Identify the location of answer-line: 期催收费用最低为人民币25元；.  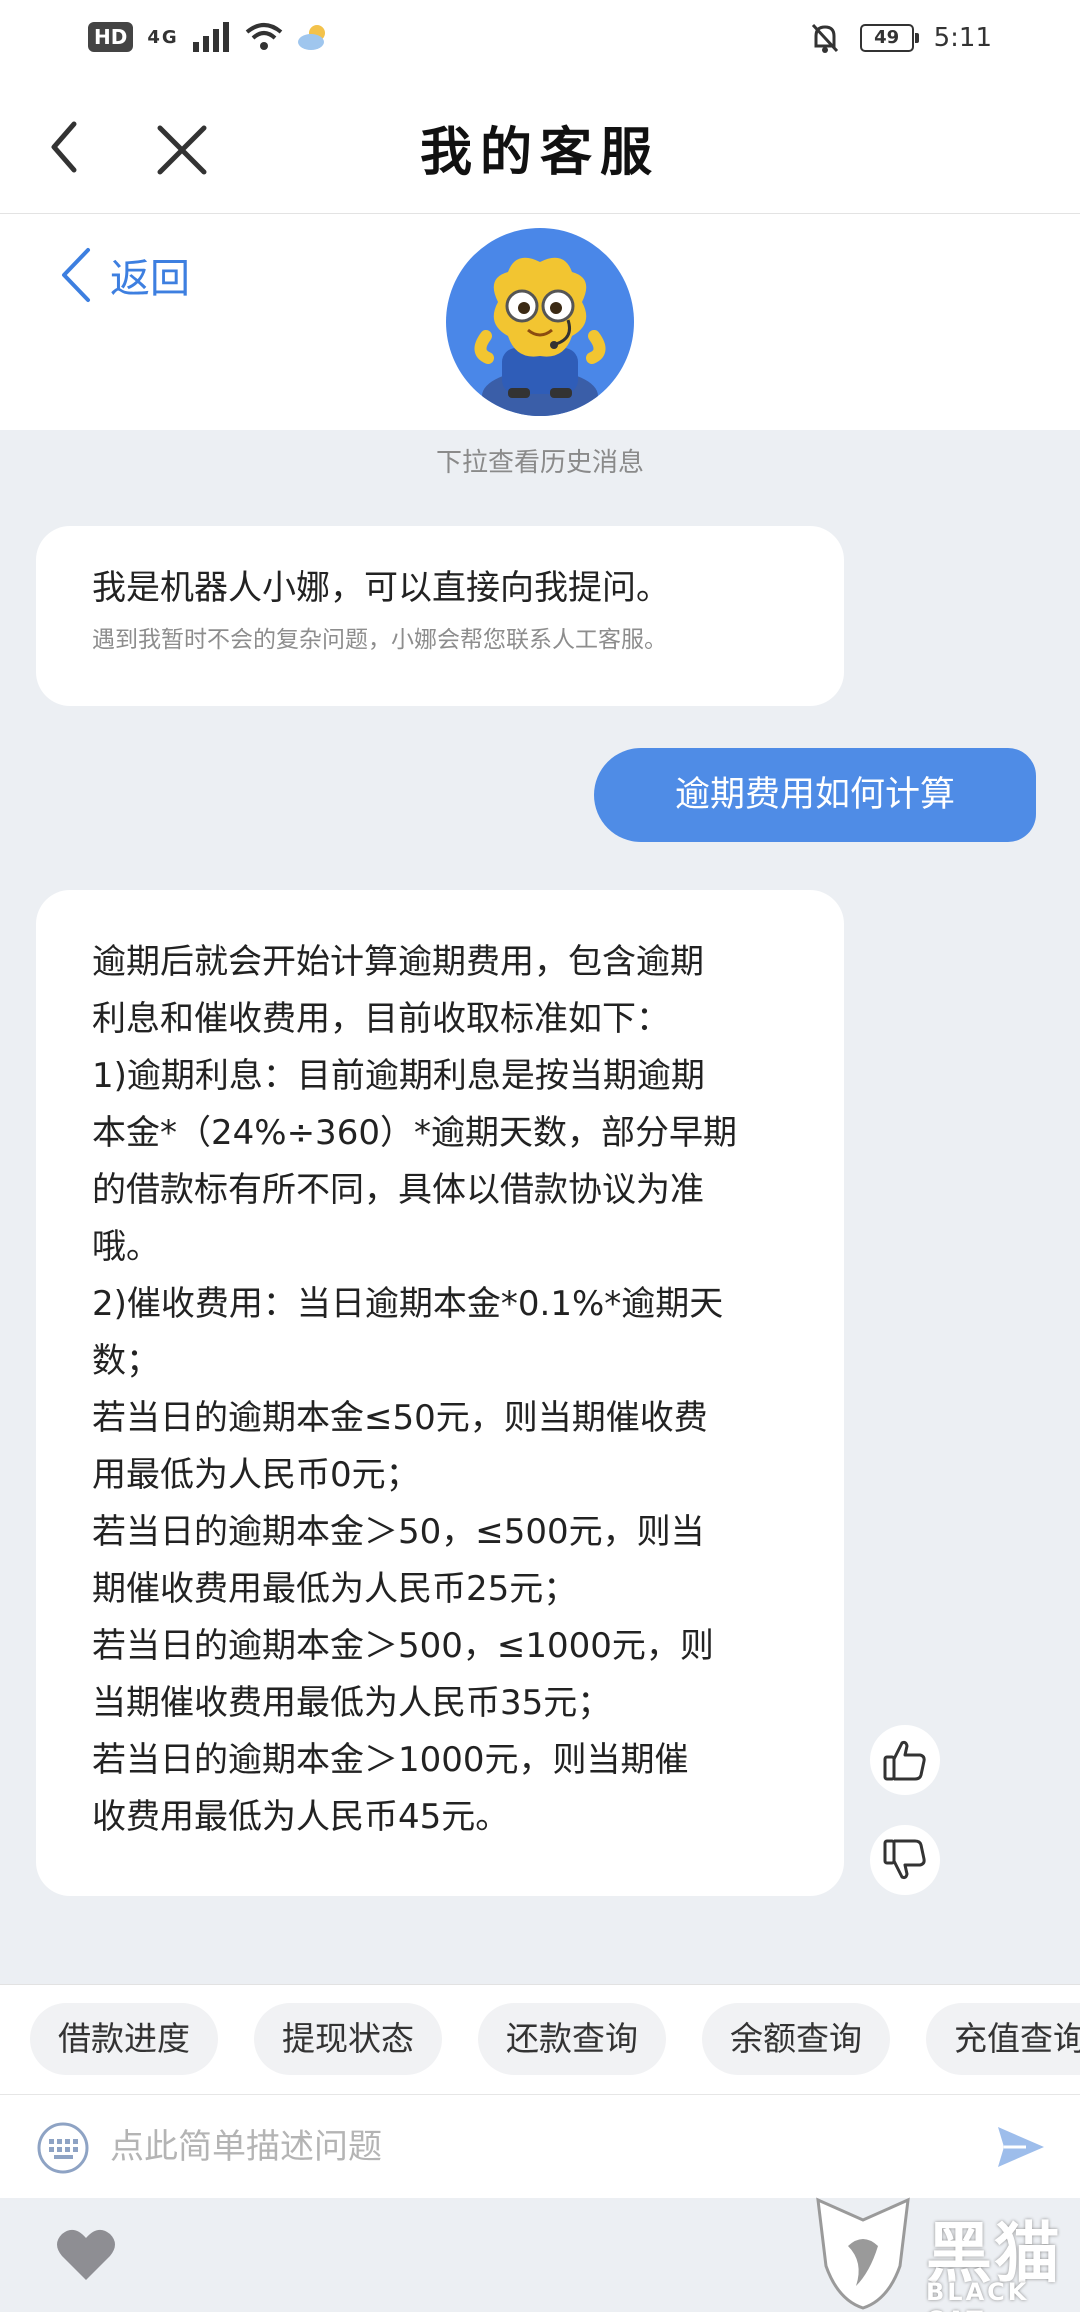
(335, 1589).